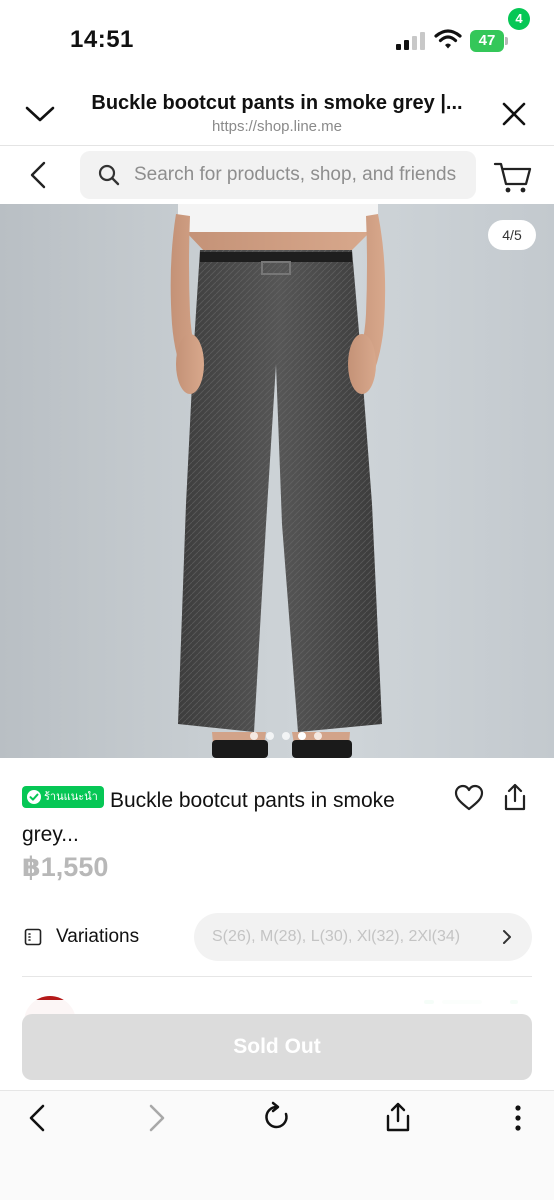 The image size is (554, 1200). I want to click on variation-options: S(26), M(28), L(30), Xl(32), 2Xl(34), so click(336, 936).